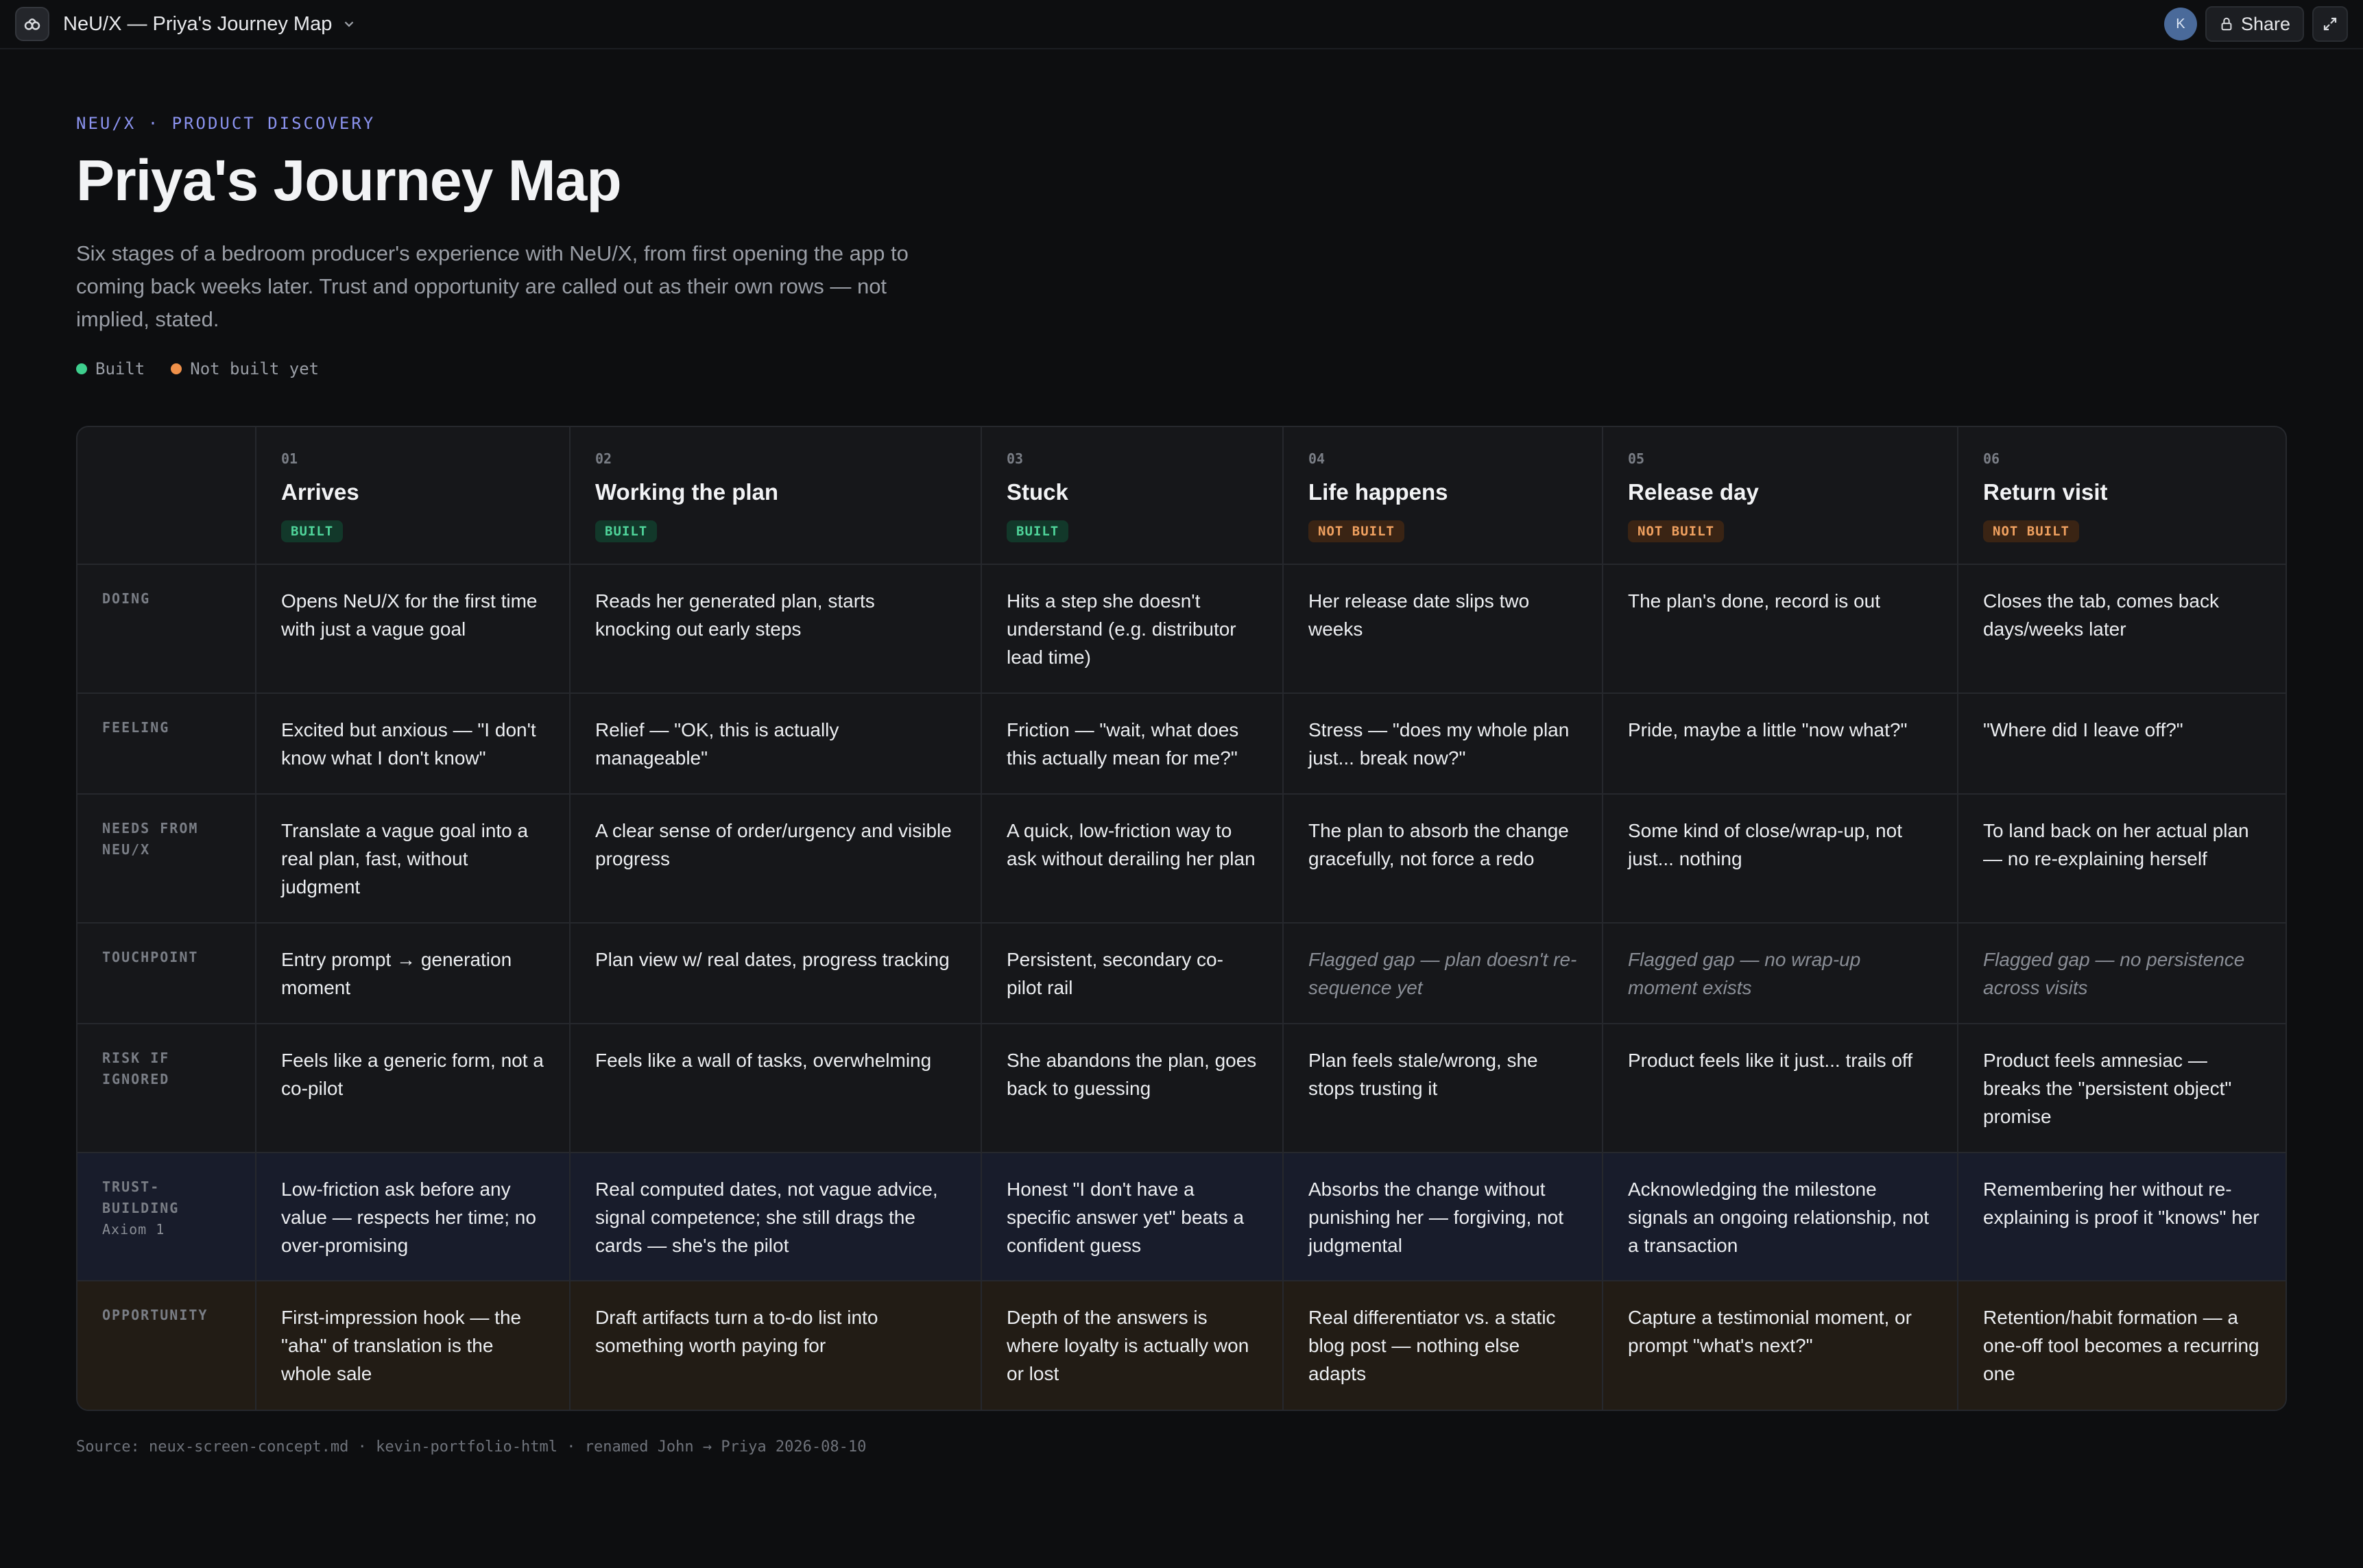 This screenshot has height=1568, width=2363. I want to click on expand-button, so click(2330, 24).